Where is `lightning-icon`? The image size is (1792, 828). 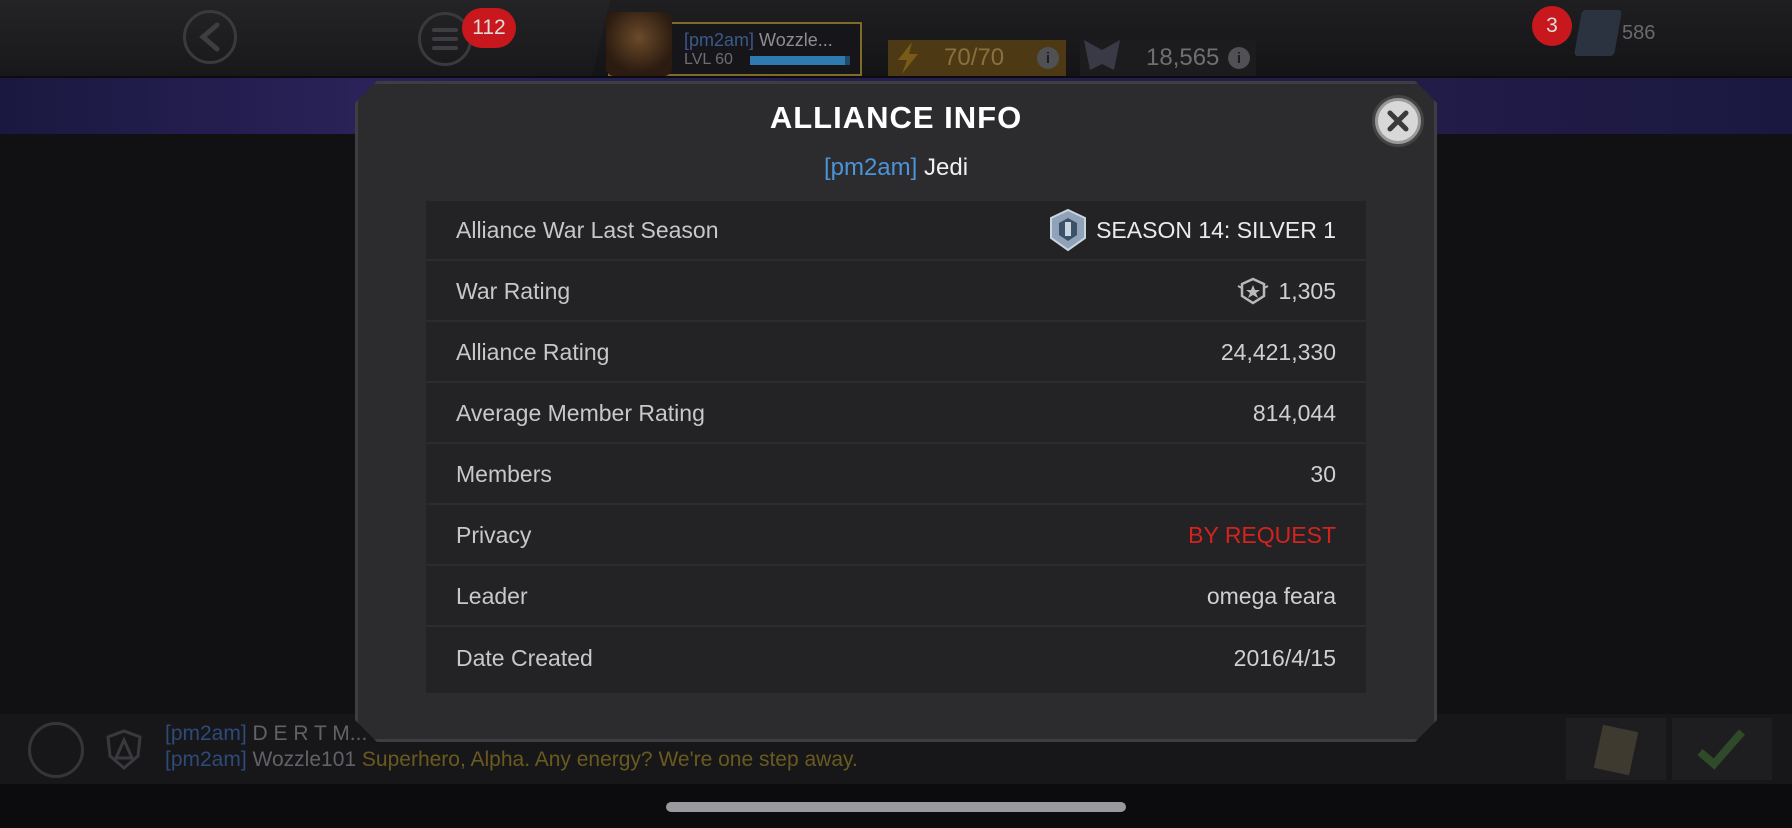
lightning-icon is located at coordinates (908, 58).